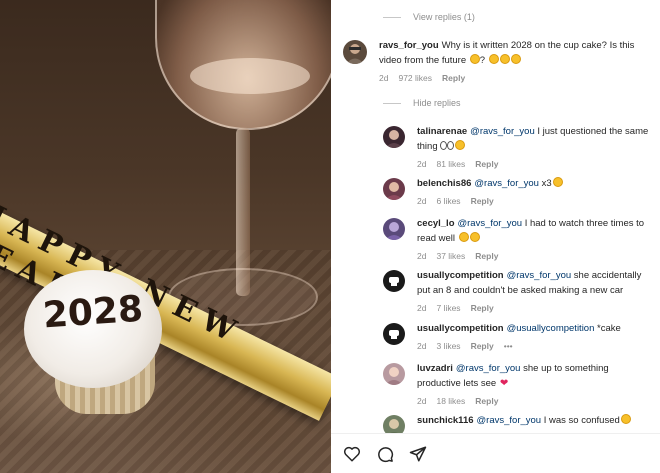 The image size is (660, 473). I want to click on view-replies-label: View replies (1), so click(444, 17).